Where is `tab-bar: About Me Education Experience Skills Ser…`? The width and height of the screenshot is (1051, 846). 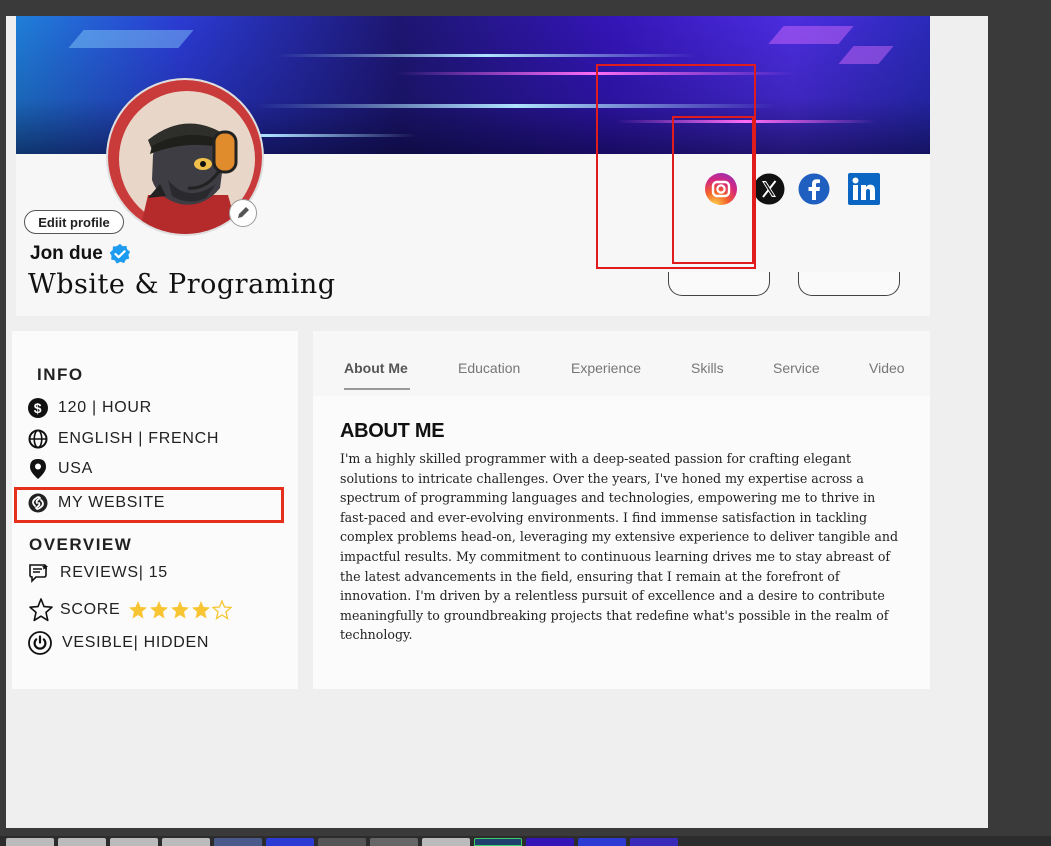 tab-bar: About Me Education Experience Skills Ser… is located at coordinates (621, 363).